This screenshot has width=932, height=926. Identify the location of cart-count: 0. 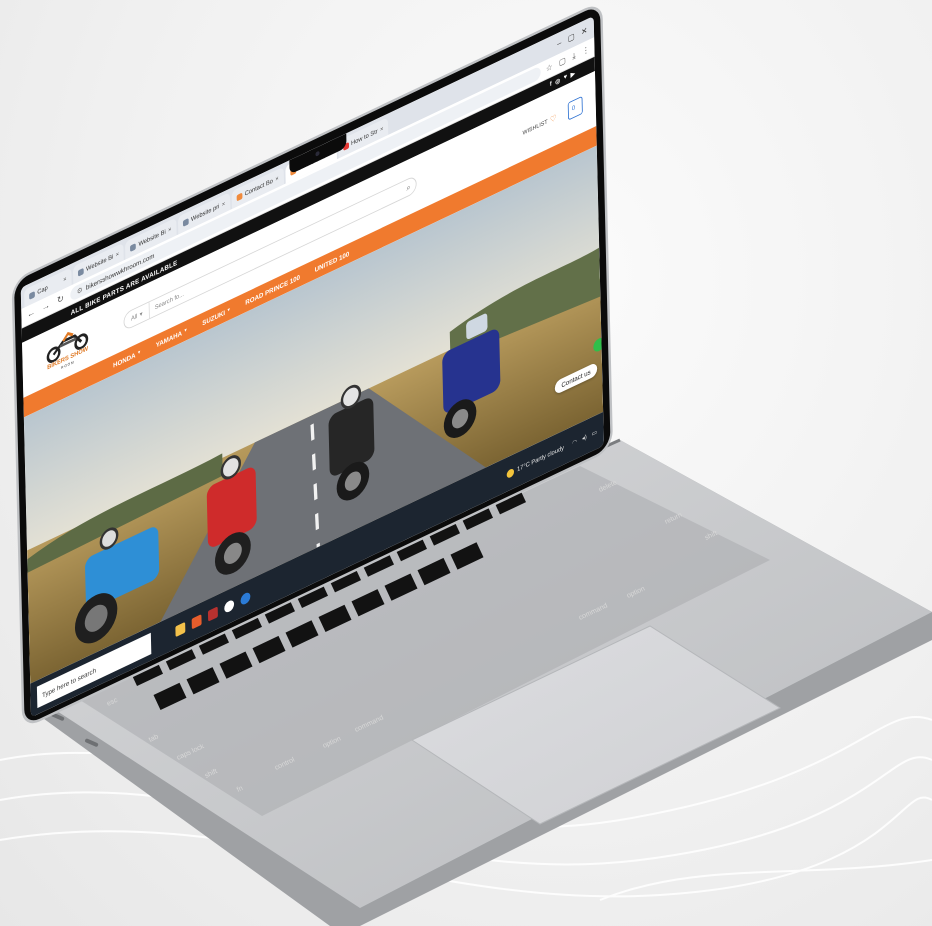
(573, 108).